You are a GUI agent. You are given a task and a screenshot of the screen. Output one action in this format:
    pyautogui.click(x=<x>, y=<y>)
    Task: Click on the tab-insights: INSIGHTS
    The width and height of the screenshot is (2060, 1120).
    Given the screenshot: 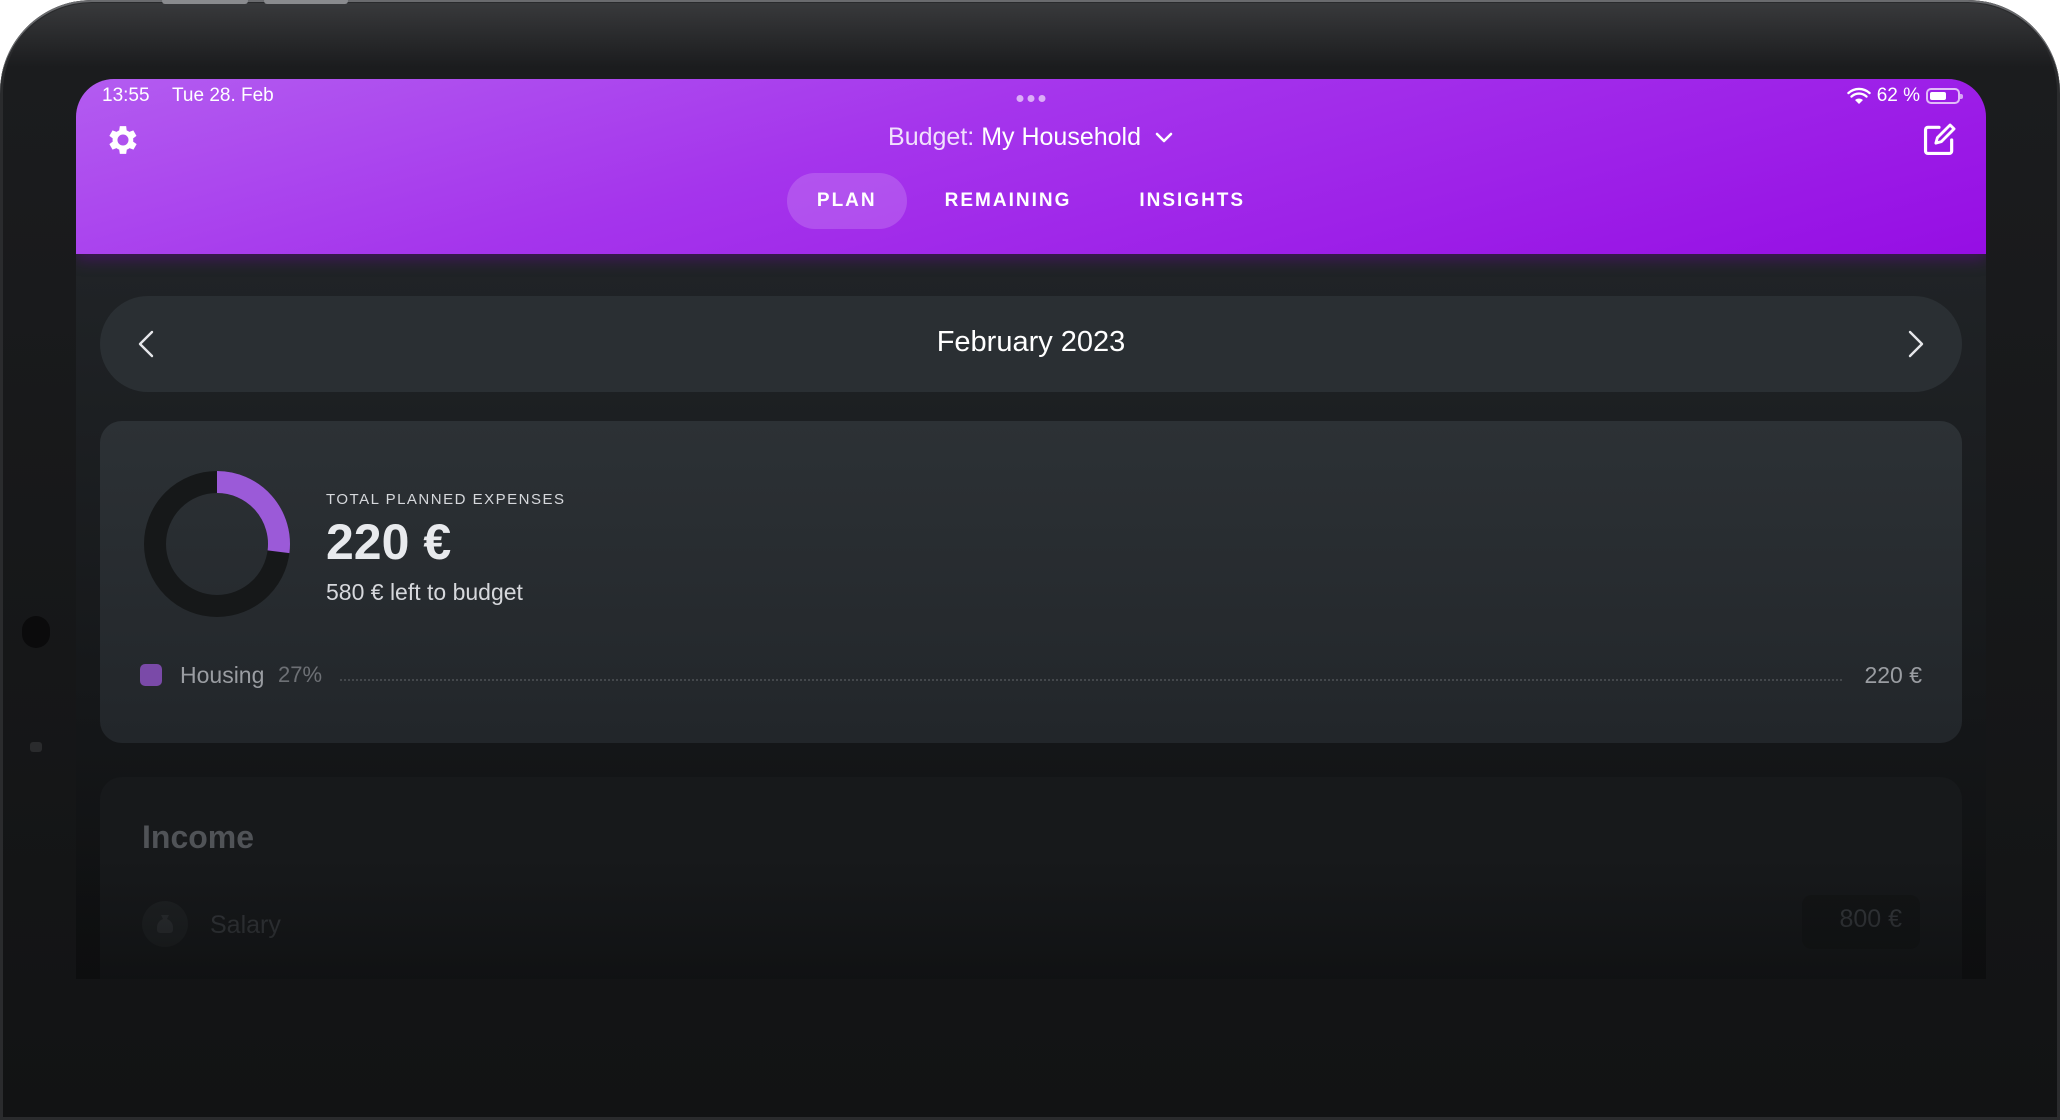 What is the action you would take?
    pyautogui.click(x=1192, y=201)
    